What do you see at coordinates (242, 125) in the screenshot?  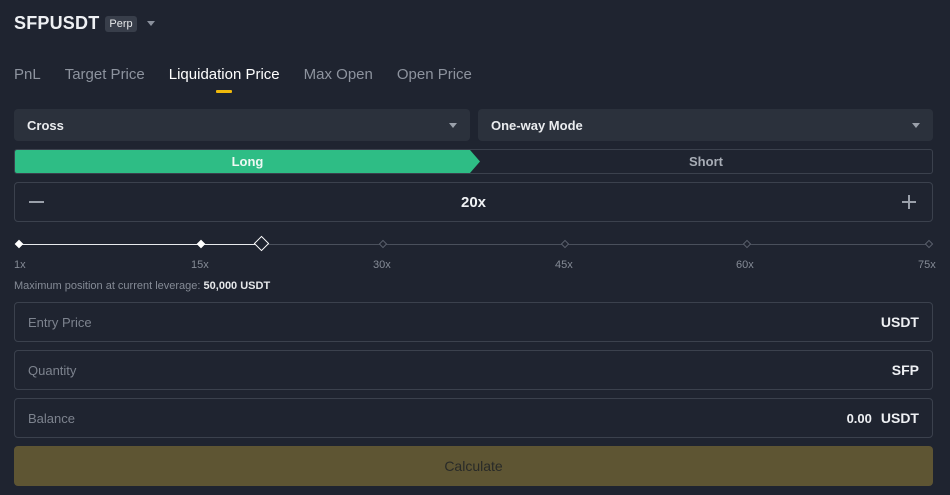 I see `margin-mode-select: Cross` at bounding box center [242, 125].